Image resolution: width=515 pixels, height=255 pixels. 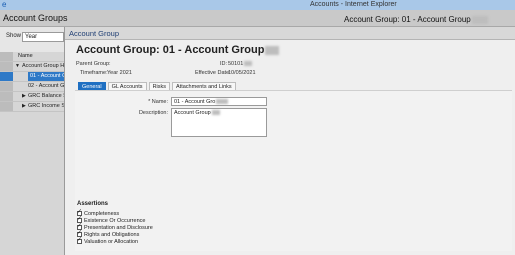 I want to click on tree-row: ▶ GRC Balance S, so click(x=32, y=97).